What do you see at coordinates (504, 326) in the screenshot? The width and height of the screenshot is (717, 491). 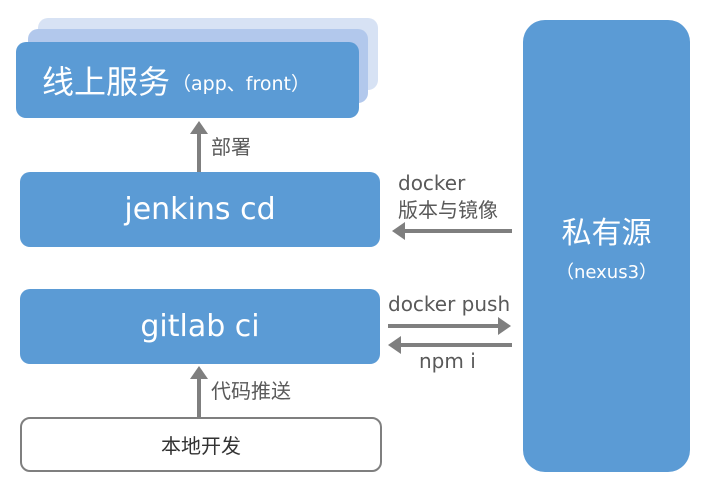 I see `docker-push-arrow-head` at bounding box center [504, 326].